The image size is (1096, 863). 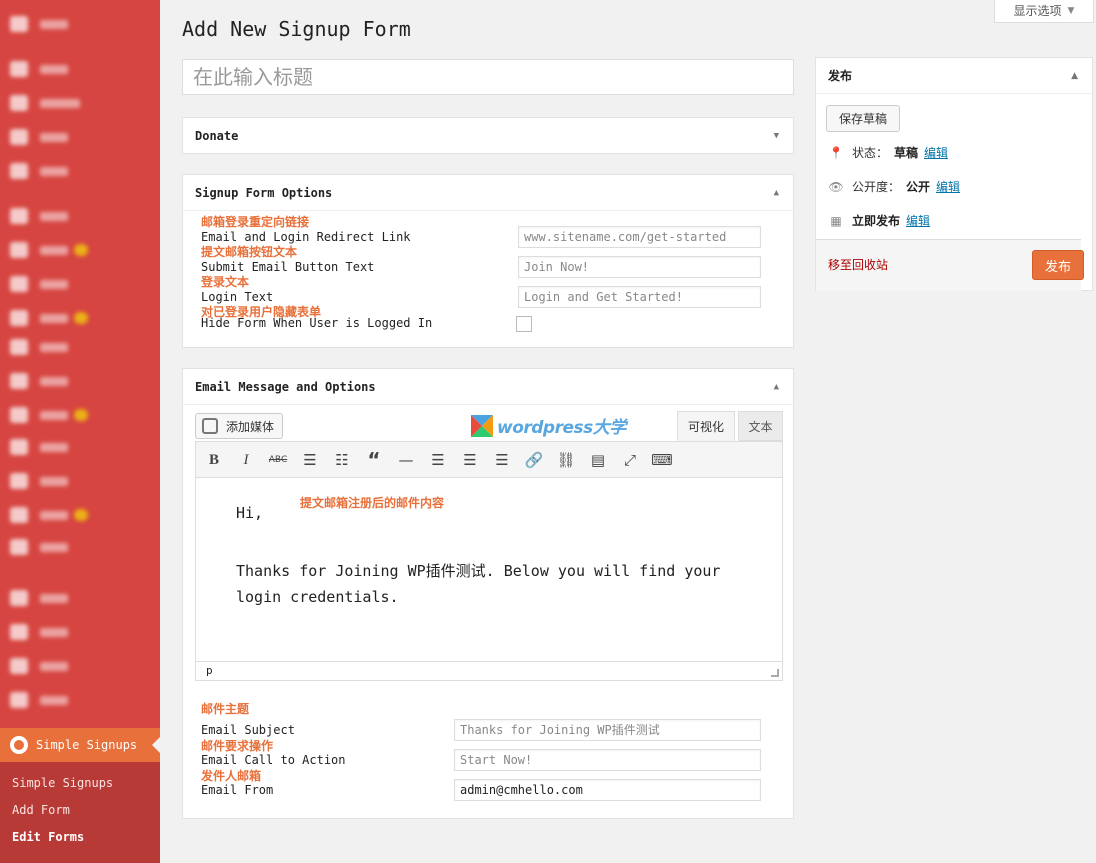 I want to click on user-icon, so click(x=19, y=381).